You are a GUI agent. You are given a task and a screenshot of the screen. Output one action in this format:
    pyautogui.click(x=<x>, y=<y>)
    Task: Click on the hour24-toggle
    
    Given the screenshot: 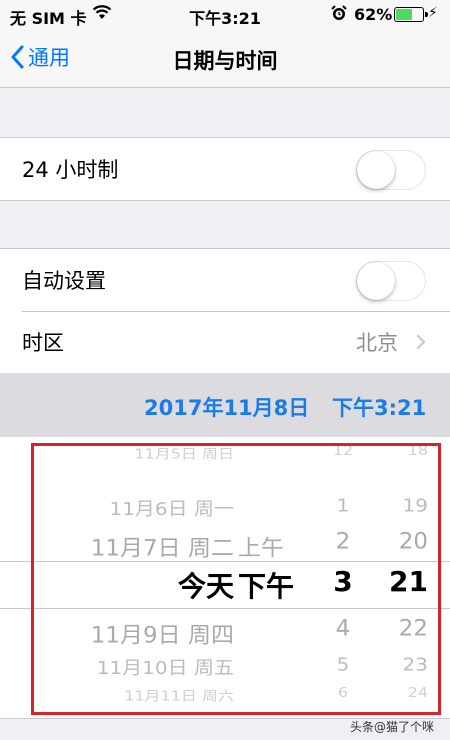 What is the action you would take?
    pyautogui.click(x=391, y=170)
    